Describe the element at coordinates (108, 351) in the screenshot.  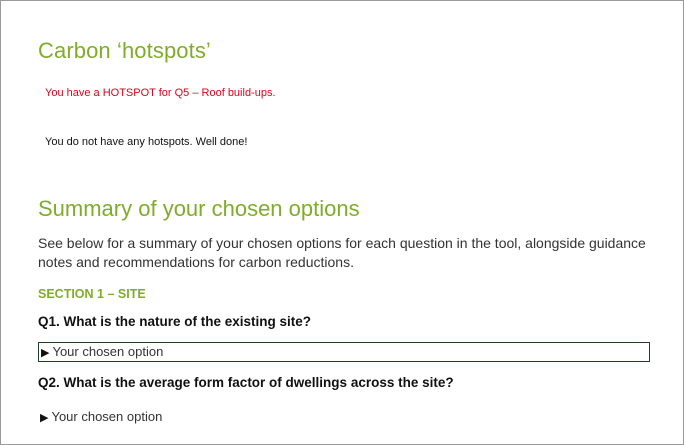
I see `q1-chosen-option-label: Your chosen option` at that location.